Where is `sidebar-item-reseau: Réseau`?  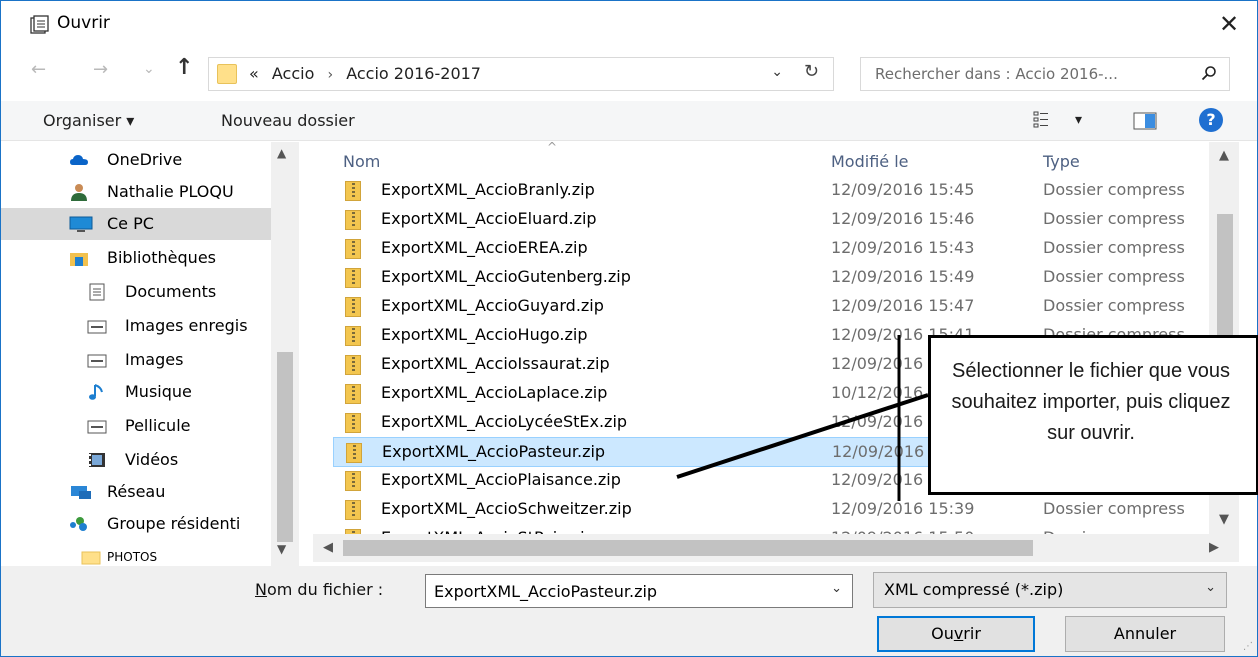
sidebar-item-reseau: Réseau is located at coordinates (136, 492).